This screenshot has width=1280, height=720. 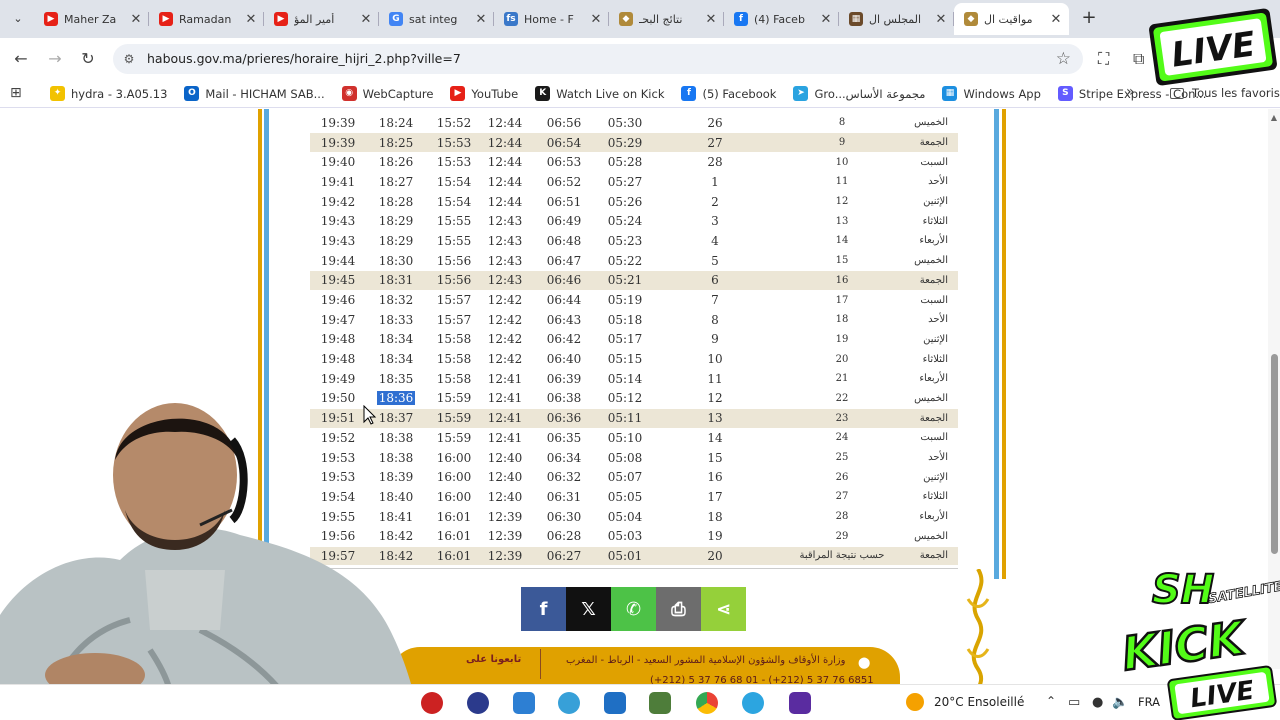 I want to click on cell-asr: 15:52, so click(x=454, y=123).